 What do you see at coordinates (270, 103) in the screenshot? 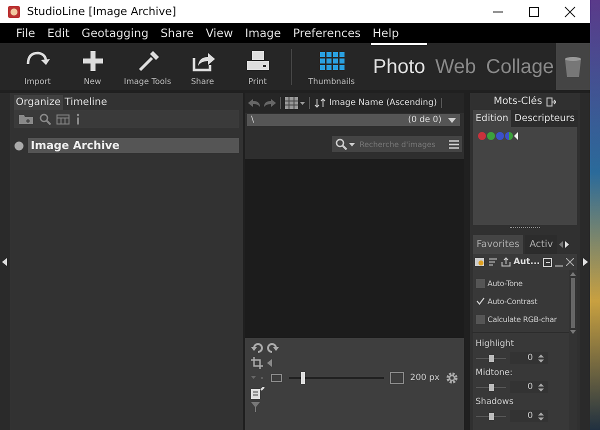
I see `redo-icon` at bounding box center [270, 103].